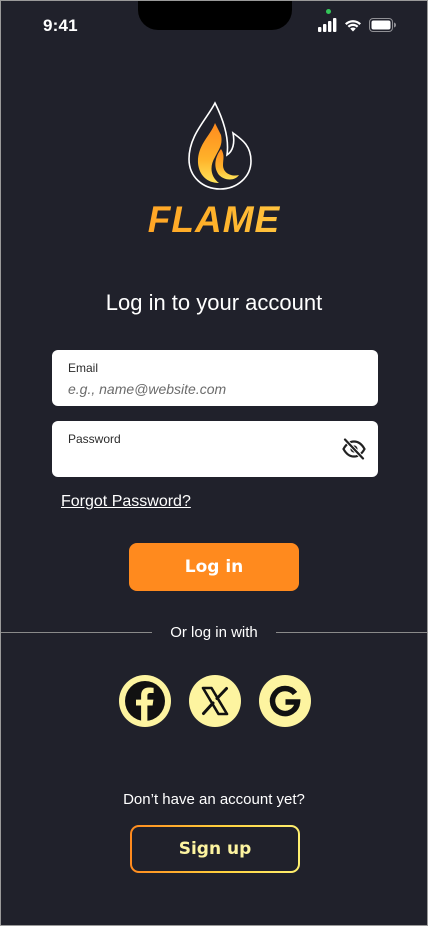  I want to click on facebook-login-button, so click(145, 701).